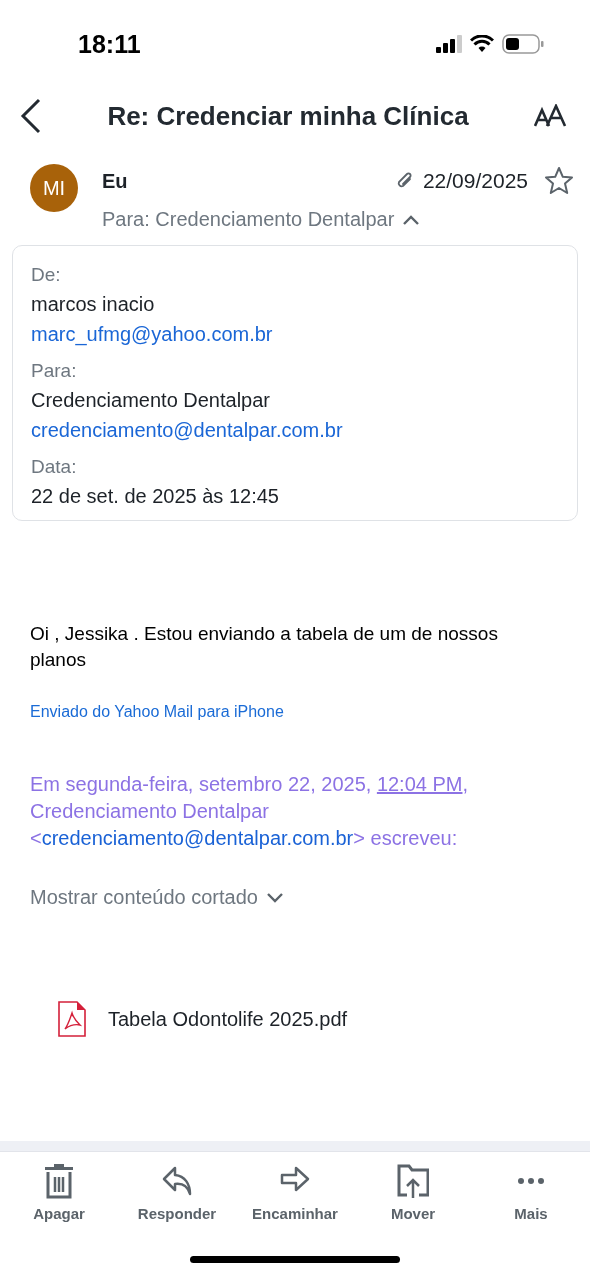 The height and width of the screenshot is (1280, 590). I want to click on recipients-toggle: Para: Credenciamento Dentalpar, so click(261, 219).